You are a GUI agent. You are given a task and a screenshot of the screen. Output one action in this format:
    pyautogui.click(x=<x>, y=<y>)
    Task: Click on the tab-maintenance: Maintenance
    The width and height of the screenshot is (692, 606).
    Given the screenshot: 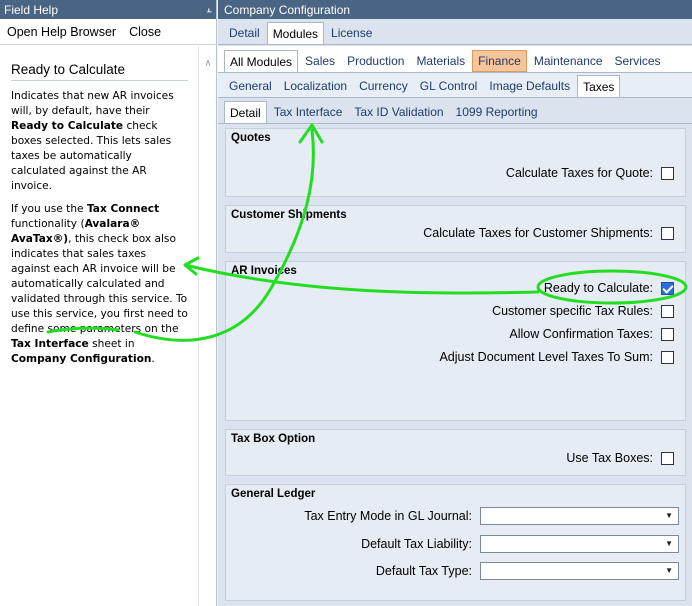 What is the action you would take?
    pyautogui.click(x=568, y=61)
    